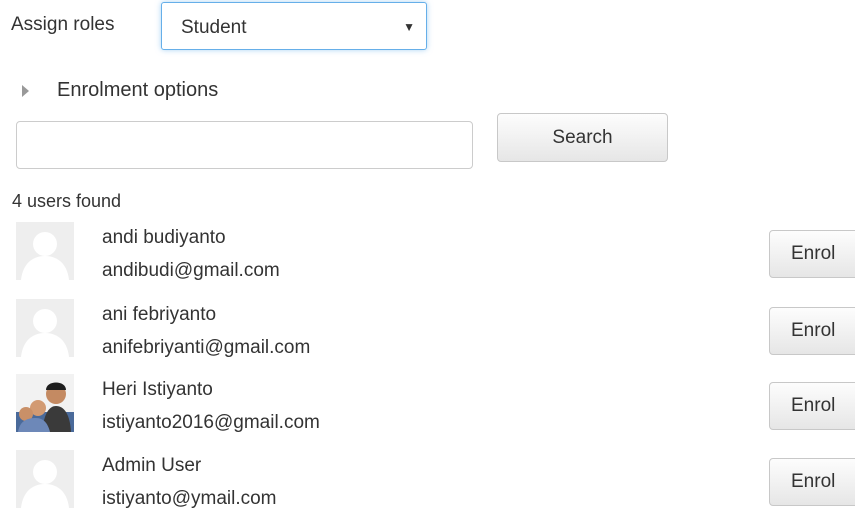 The image size is (855, 524). Describe the element at coordinates (206, 347) in the screenshot. I see `user-email: anifebriyanti@gmail.com` at that location.